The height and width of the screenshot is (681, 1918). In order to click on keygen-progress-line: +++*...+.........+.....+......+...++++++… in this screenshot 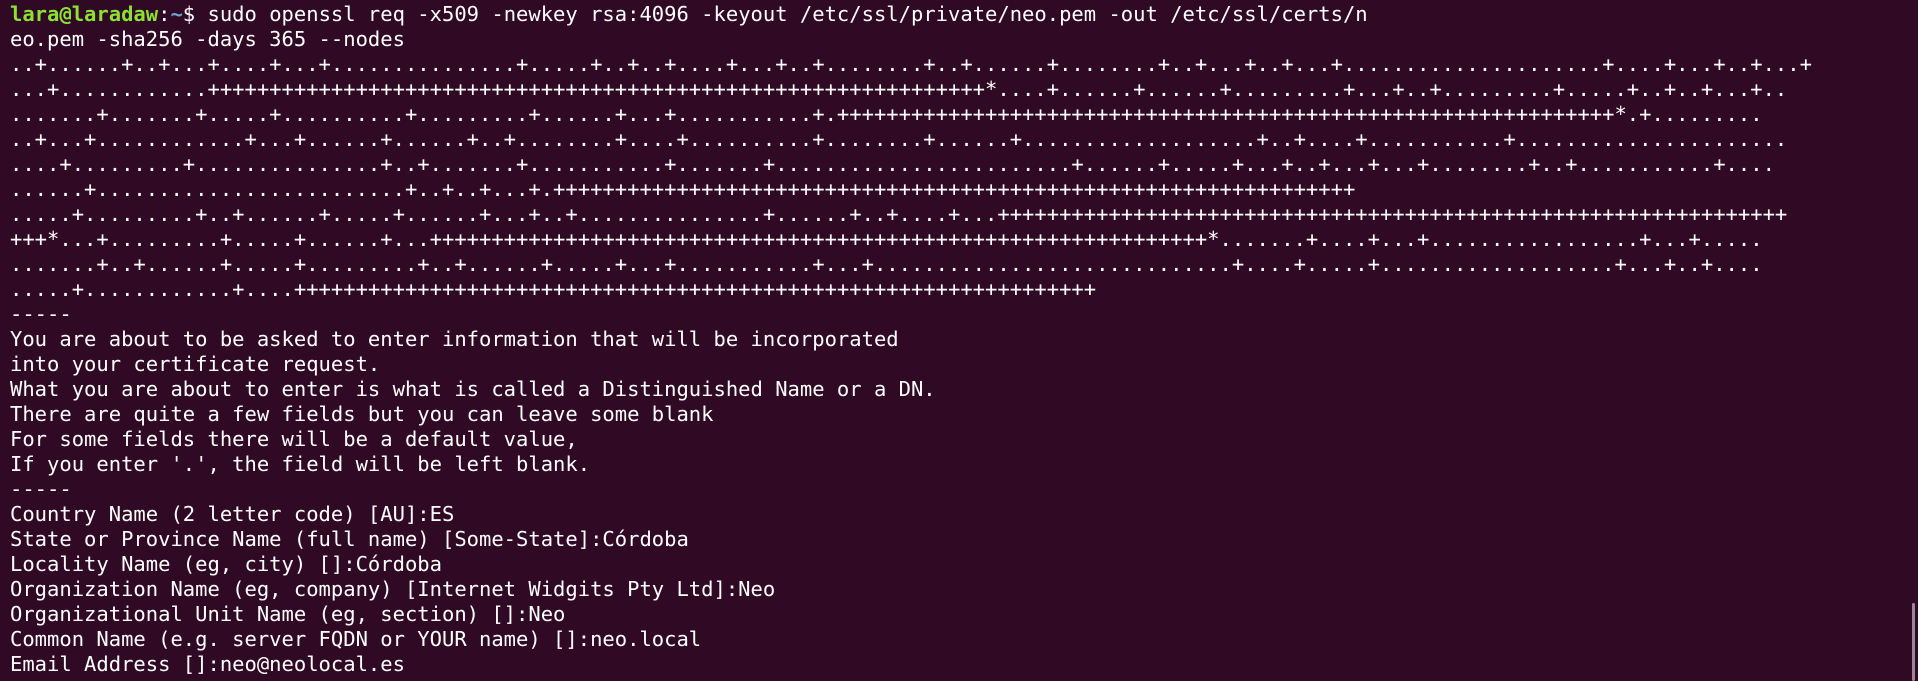, I will do `click(886, 239)`.